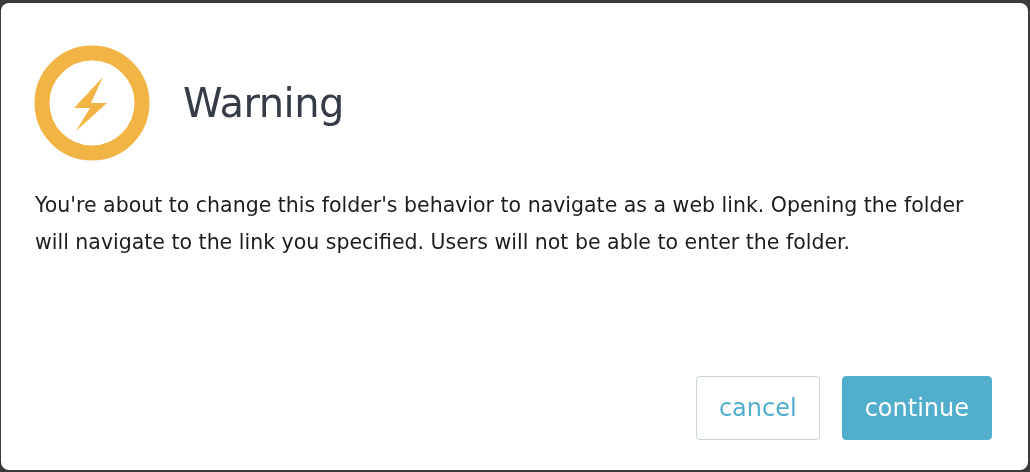  What do you see at coordinates (263, 103) in the screenshot?
I see `dialog-title: Warning` at bounding box center [263, 103].